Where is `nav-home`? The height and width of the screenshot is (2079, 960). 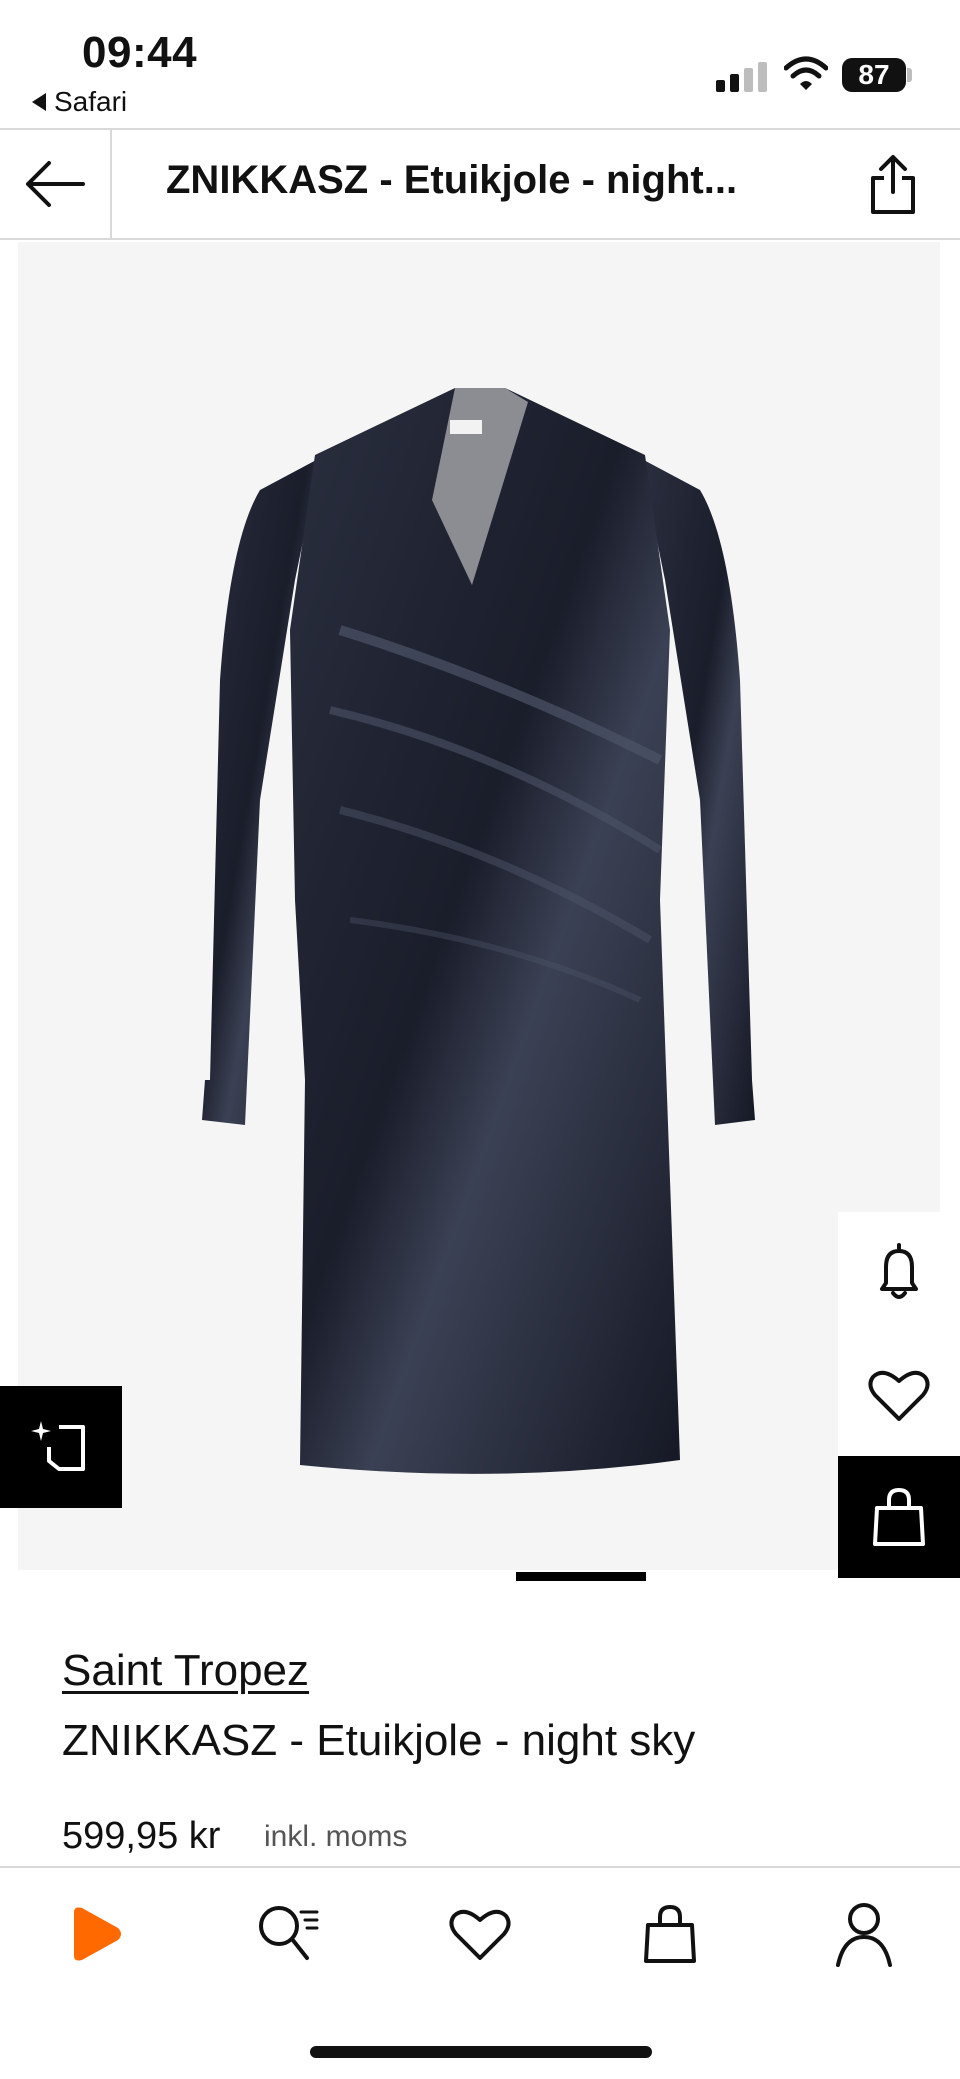 nav-home is located at coordinates (96, 1934).